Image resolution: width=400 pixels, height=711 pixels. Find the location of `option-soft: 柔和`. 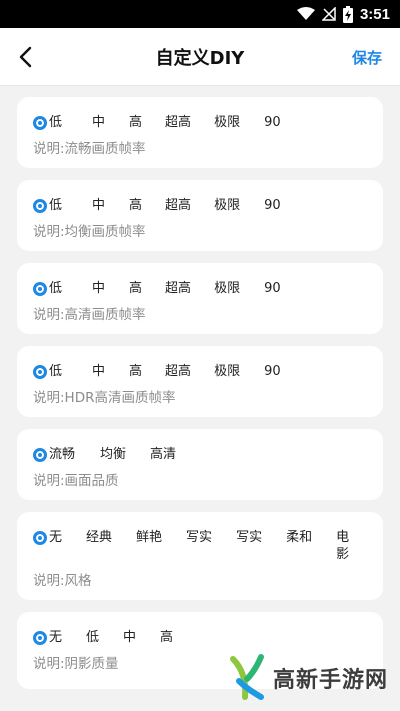

option-soft: 柔和 is located at coordinates (299, 537).